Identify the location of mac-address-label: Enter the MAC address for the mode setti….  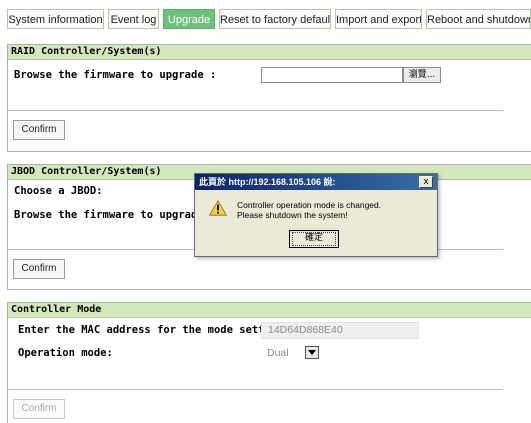
(154, 330).